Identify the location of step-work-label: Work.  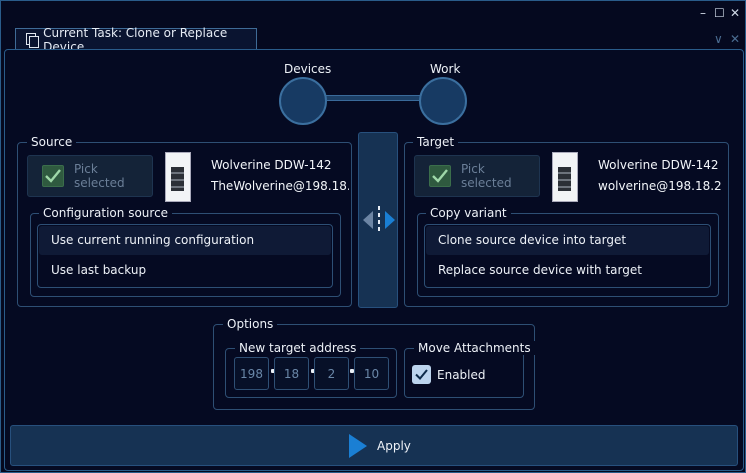
(445, 69).